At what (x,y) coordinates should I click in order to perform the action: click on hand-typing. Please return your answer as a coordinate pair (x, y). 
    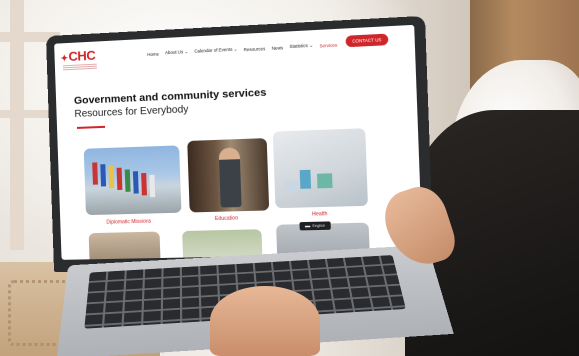
    Looking at the image, I should click on (265, 321).